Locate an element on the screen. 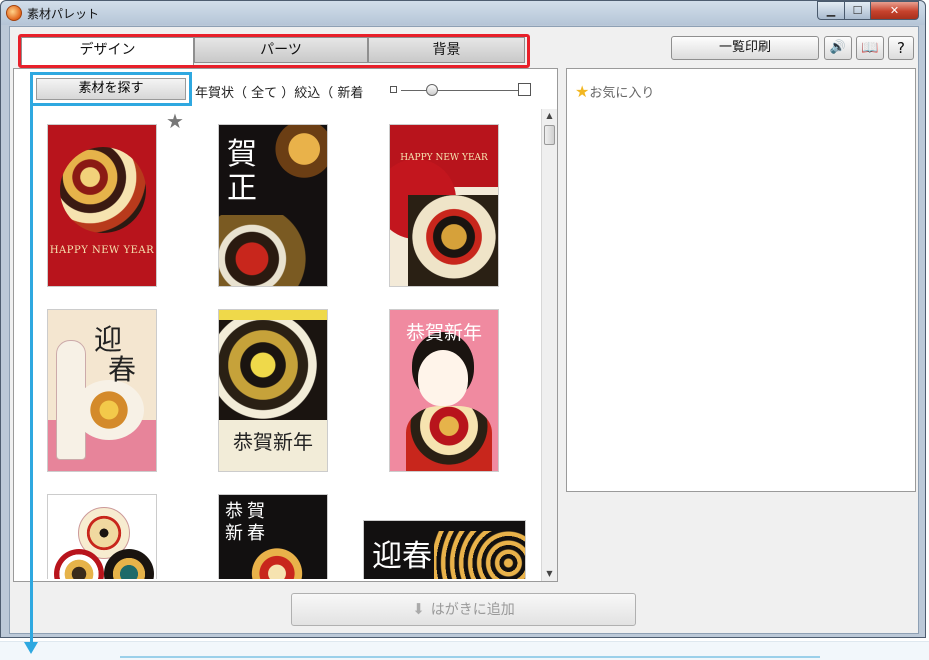 The height and width of the screenshot is (660, 929). grid-scrollbar: ▲ ▼ is located at coordinates (549, 345).